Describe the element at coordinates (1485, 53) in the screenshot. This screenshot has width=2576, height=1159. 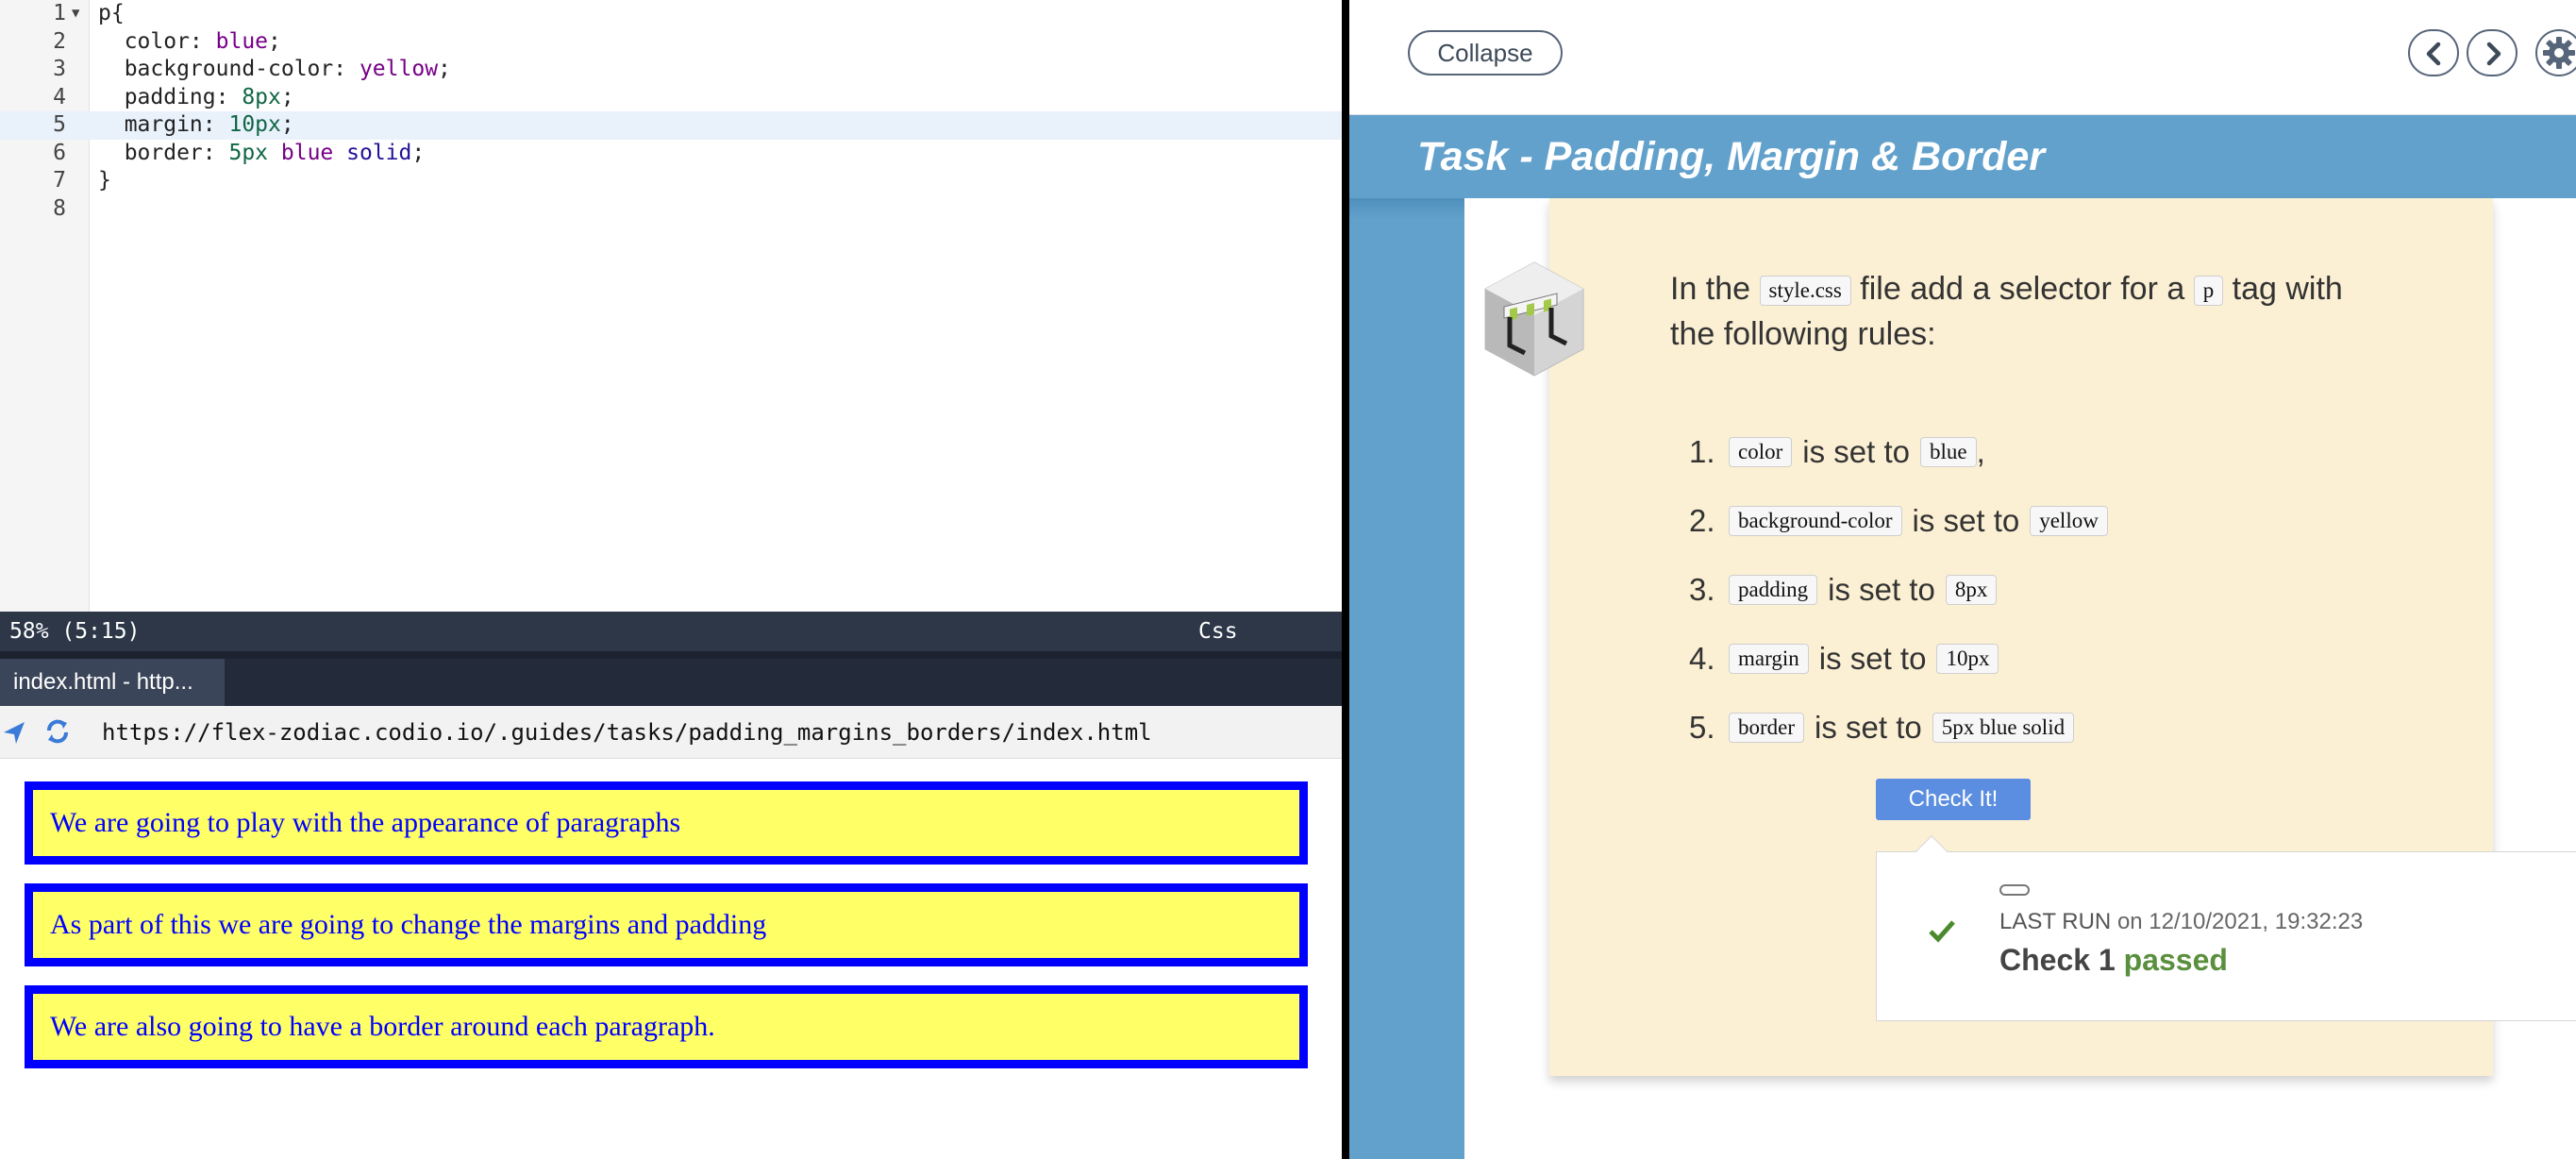
I see `collapse-button: Collapse` at that location.